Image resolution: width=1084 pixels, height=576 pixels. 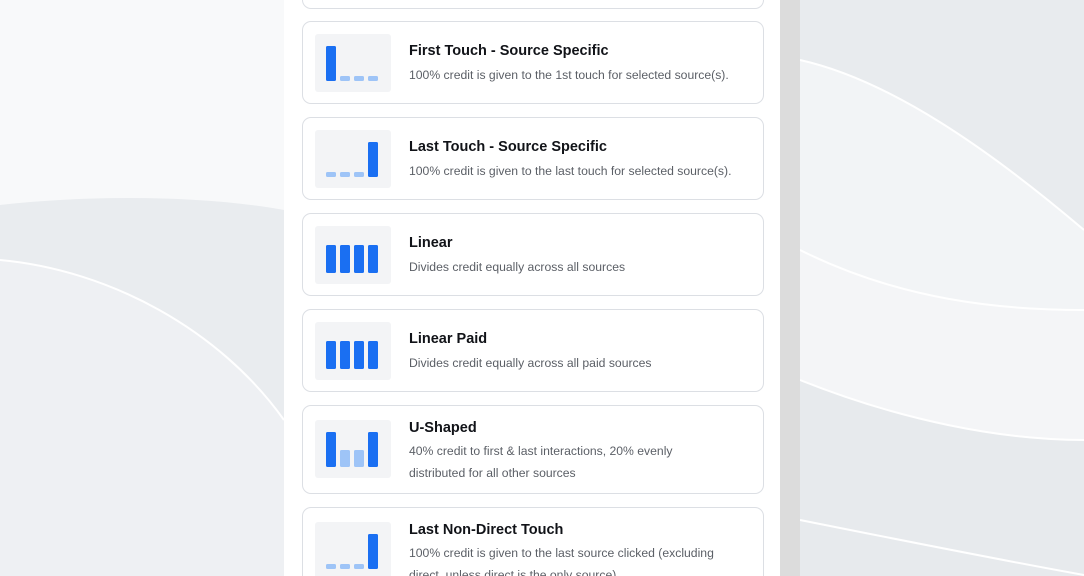 What do you see at coordinates (443, 428) in the screenshot?
I see `model-title: U-Shaped` at bounding box center [443, 428].